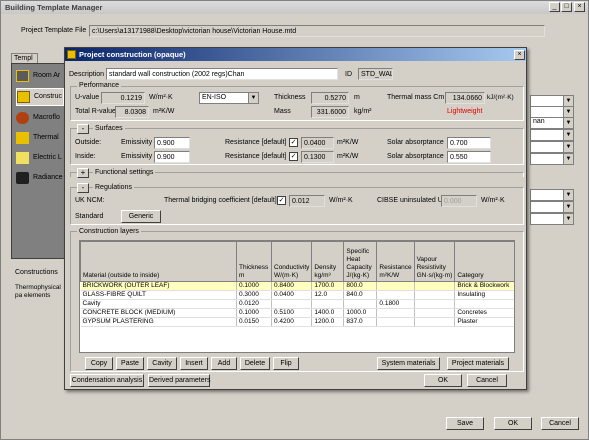 This screenshot has width=589, height=440. What do you see at coordinates (469, 157) in the screenshot?
I see `inside-solar-input: 0.550` at bounding box center [469, 157].